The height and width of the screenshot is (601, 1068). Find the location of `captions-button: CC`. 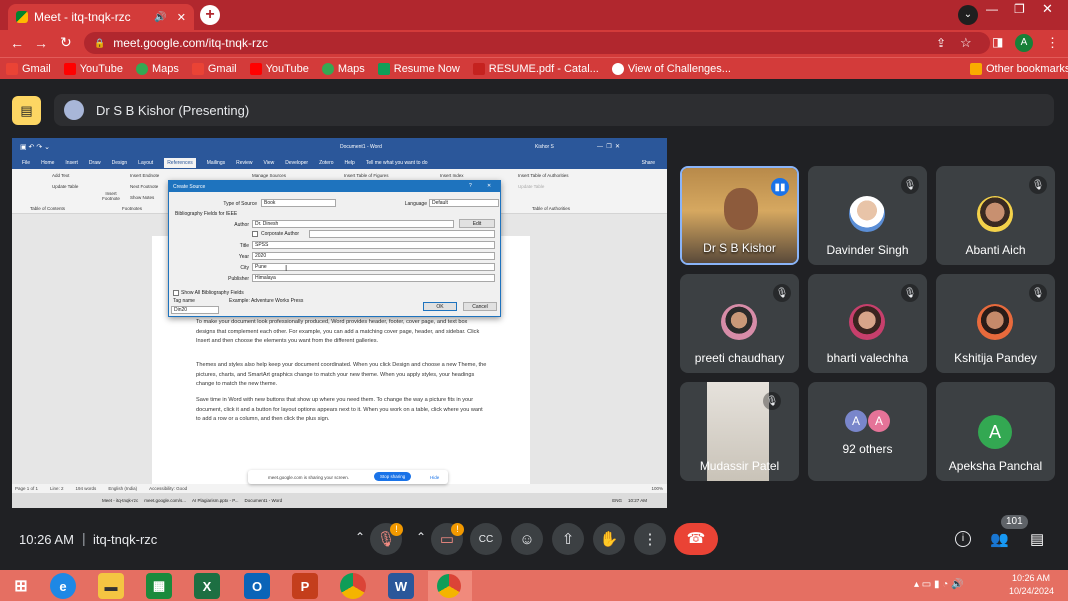

captions-button: CC is located at coordinates (486, 539).